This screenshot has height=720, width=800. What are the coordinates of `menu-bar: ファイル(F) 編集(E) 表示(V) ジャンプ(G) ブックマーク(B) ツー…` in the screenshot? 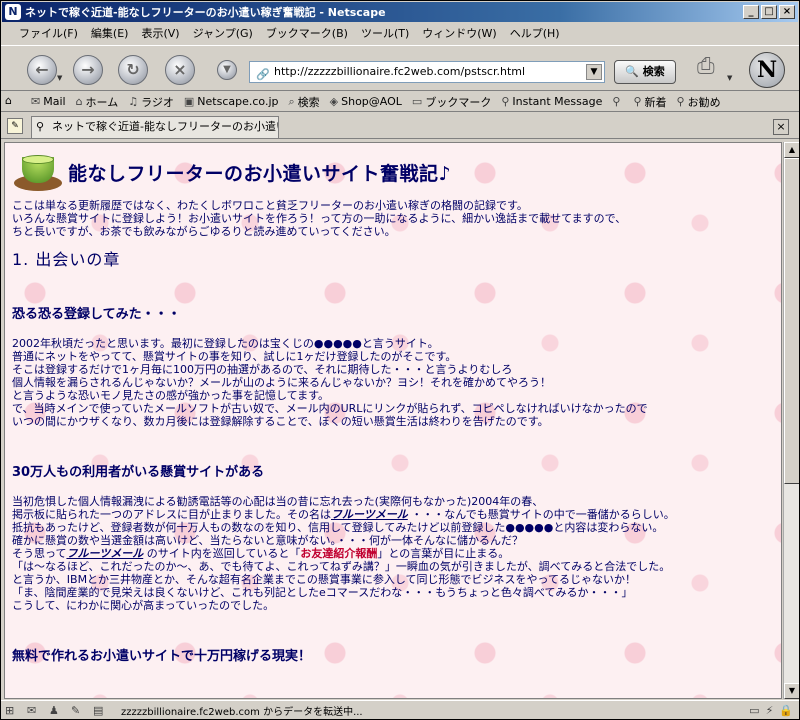 It's located at (400, 33).